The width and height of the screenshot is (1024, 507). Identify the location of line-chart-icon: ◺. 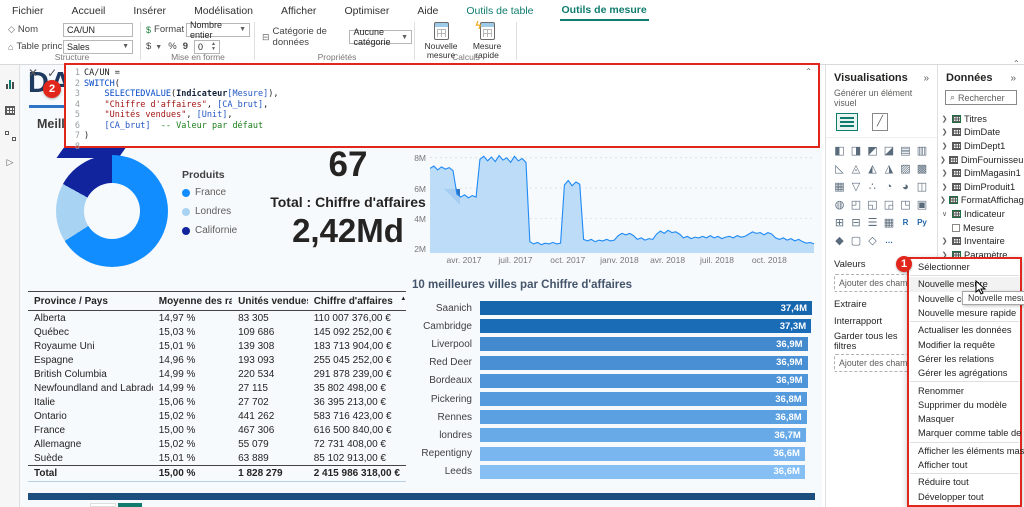
(839, 168).